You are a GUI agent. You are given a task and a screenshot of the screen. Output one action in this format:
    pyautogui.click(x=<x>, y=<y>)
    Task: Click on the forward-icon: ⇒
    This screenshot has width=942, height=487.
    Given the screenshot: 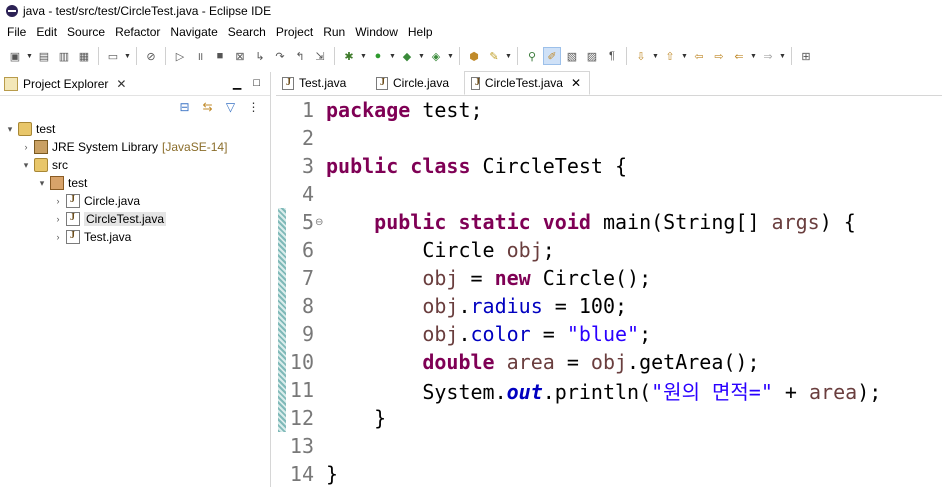 What is the action you would take?
    pyautogui.click(x=768, y=56)
    